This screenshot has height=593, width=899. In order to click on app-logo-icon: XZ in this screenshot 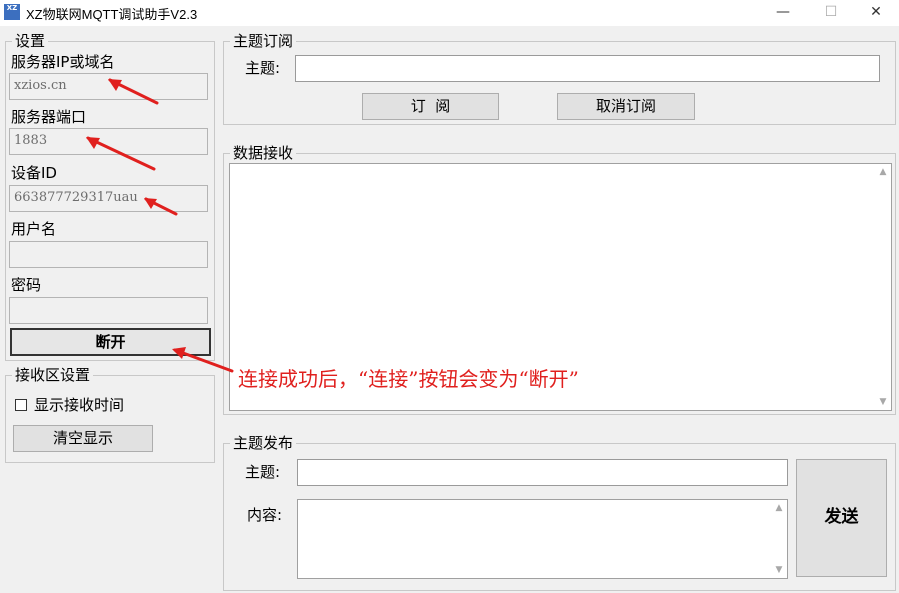, I will do `click(12, 12)`.